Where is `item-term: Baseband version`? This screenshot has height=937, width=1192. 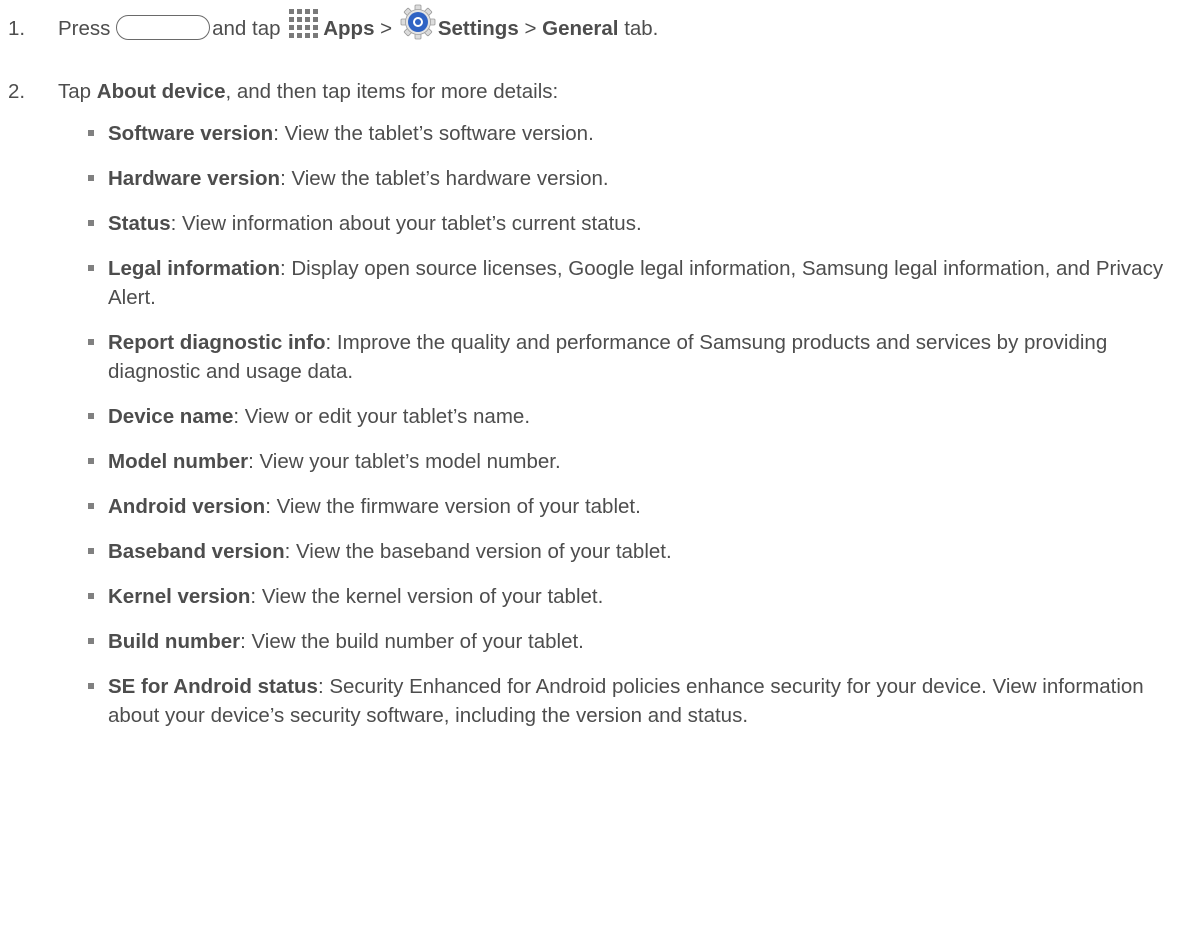 item-term: Baseband version is located at coordinates (196, 551).